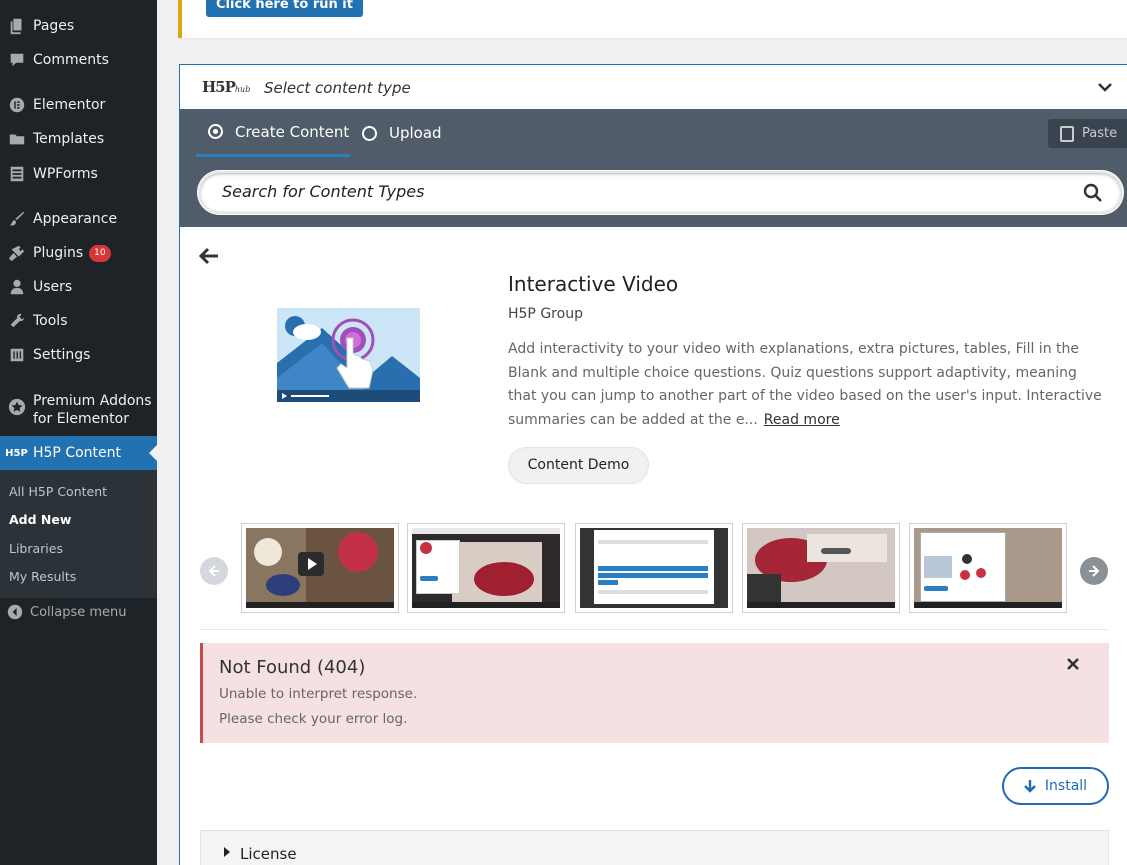 Image resolution: width=1127 pixels, height=865 pixels. I want to click on sidebar-item-label: Users, so click(53, 287).